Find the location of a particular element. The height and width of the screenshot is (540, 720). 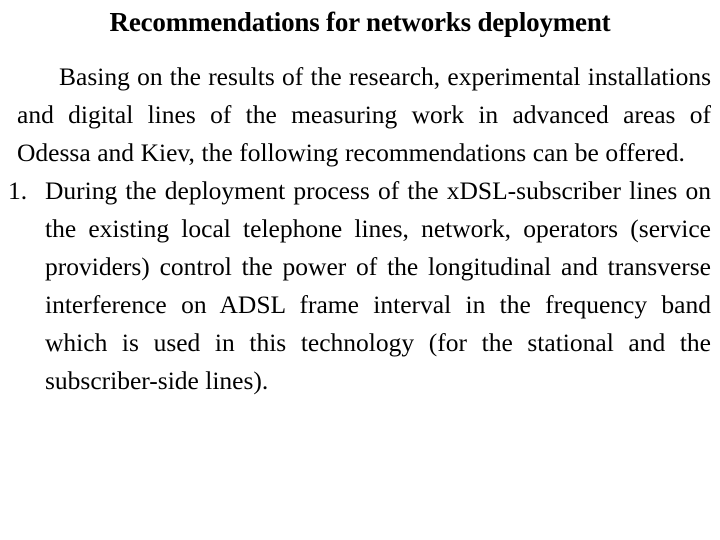

list-item-marker: 1. is located at coordinates (18, 190).